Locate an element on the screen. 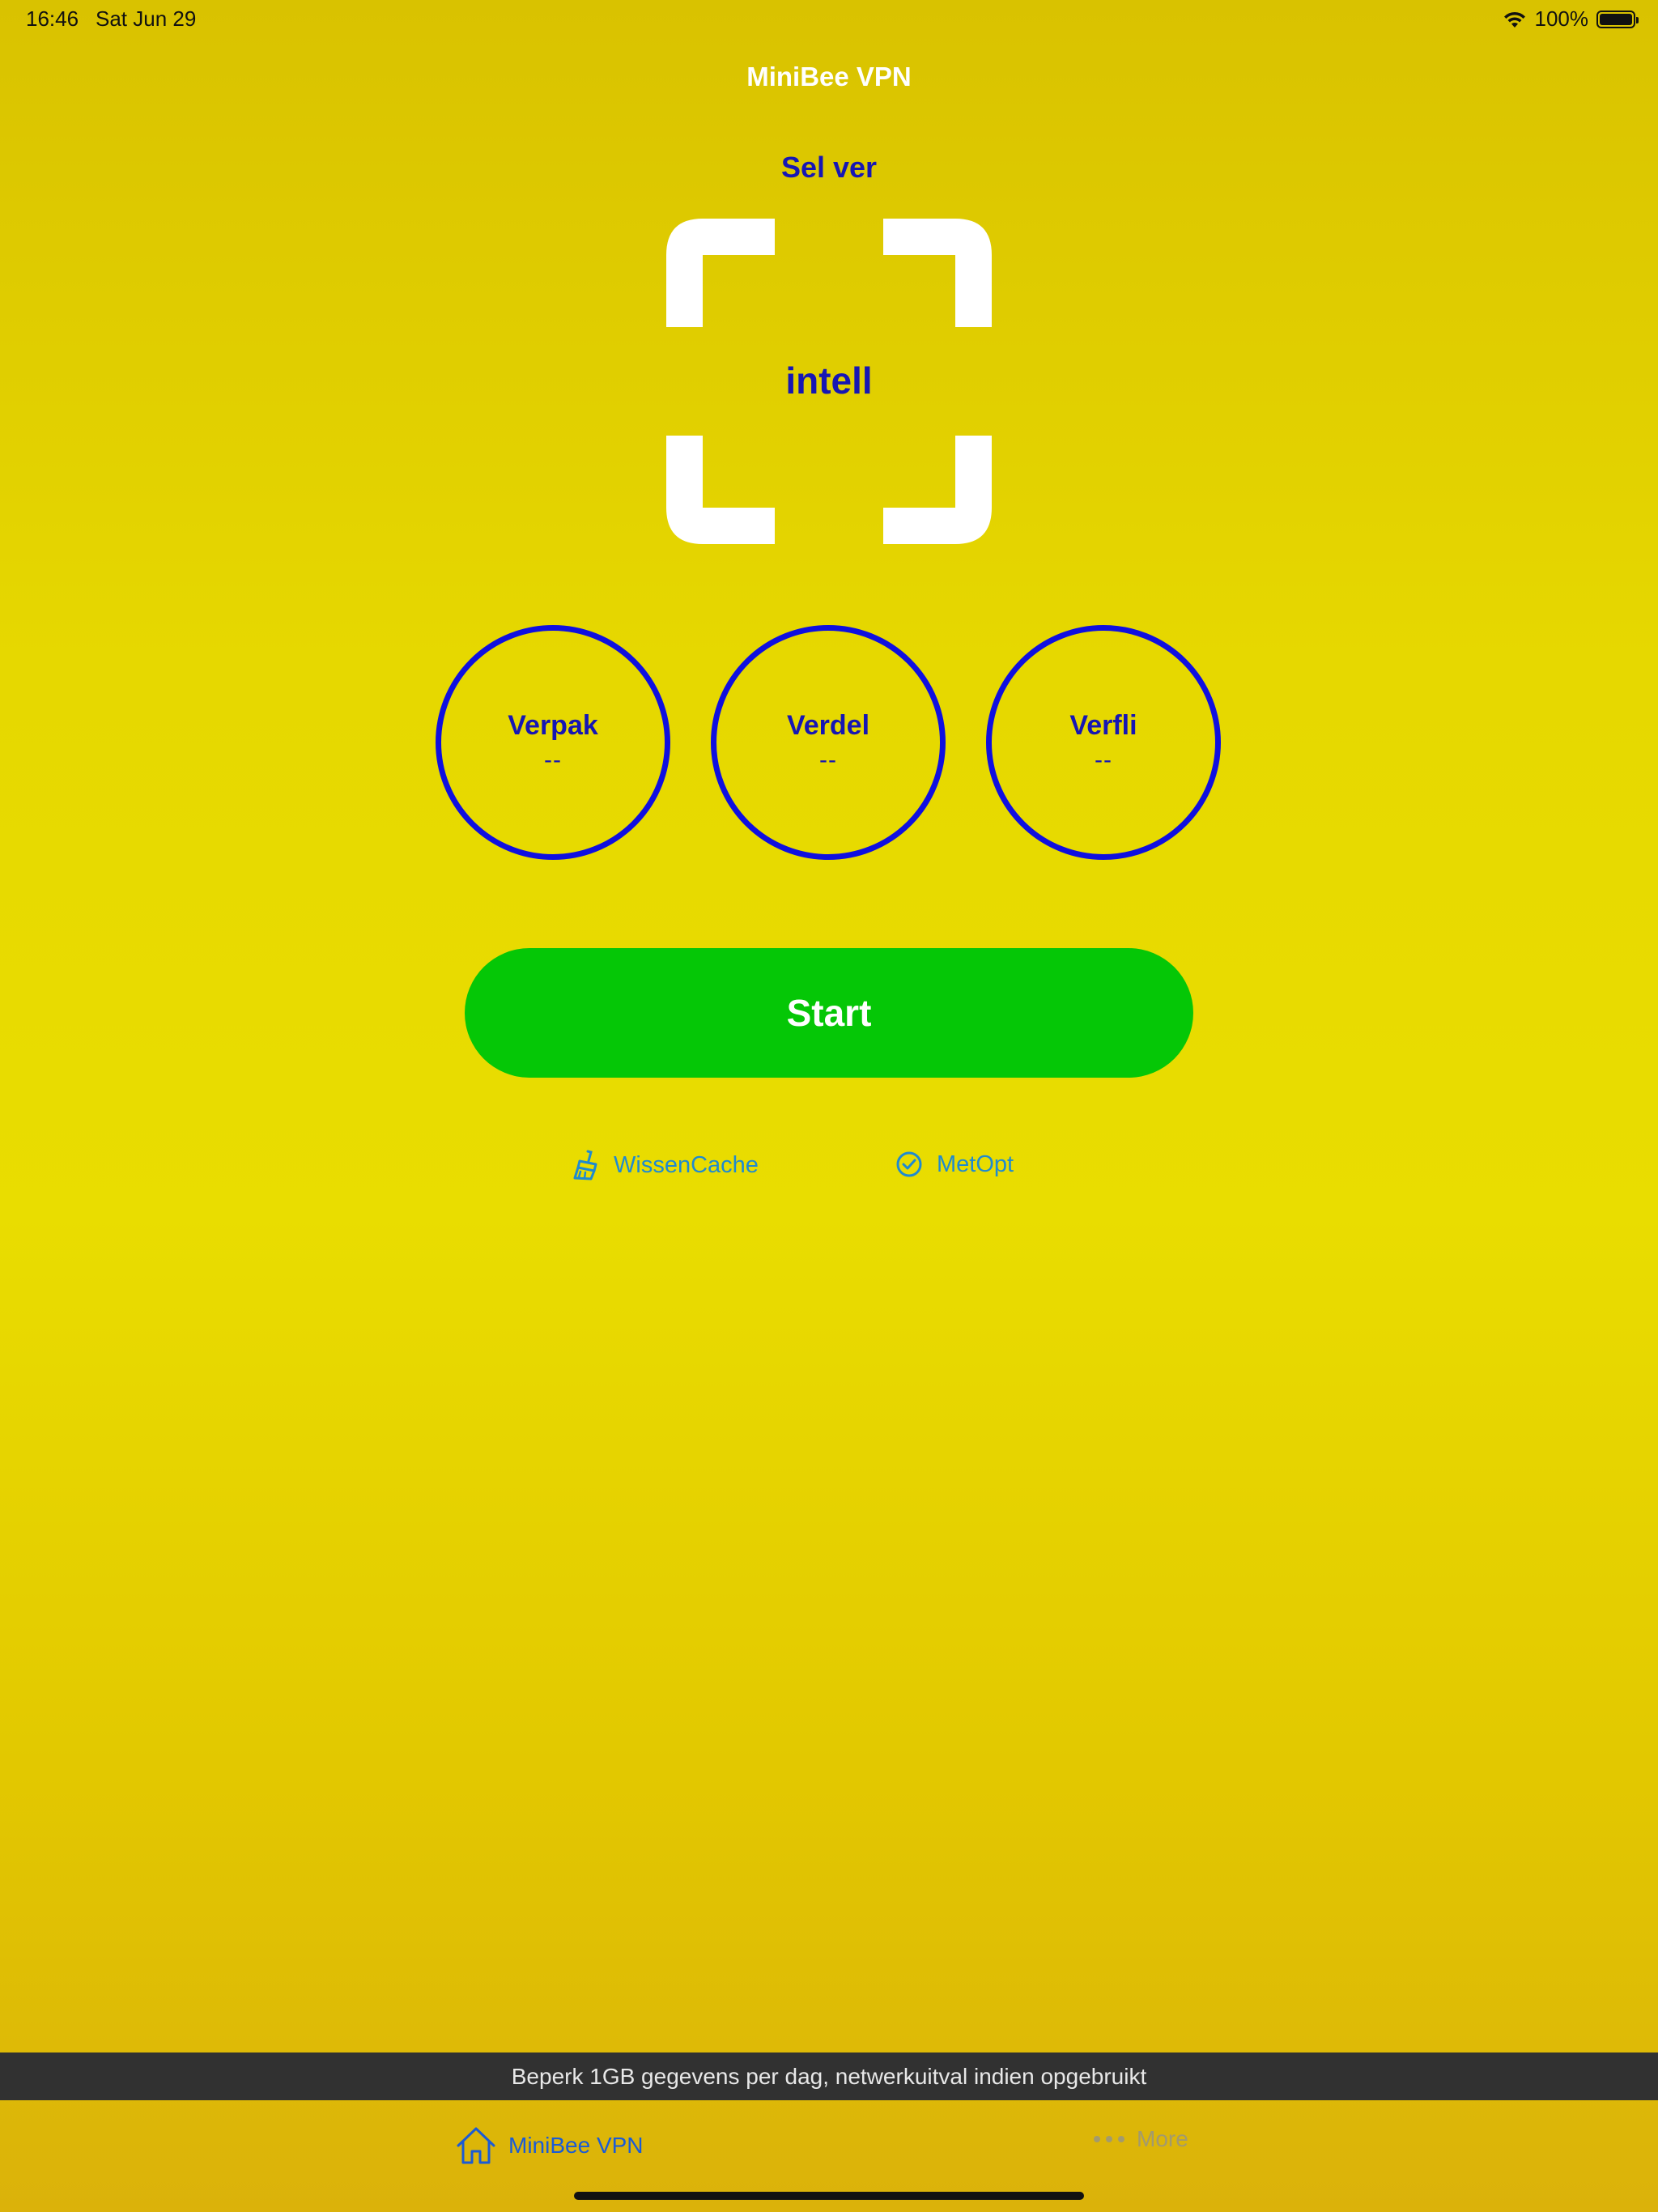 This screenshot has width=1658, height=2212. more-icon is located at coordinates (1109, 2139).